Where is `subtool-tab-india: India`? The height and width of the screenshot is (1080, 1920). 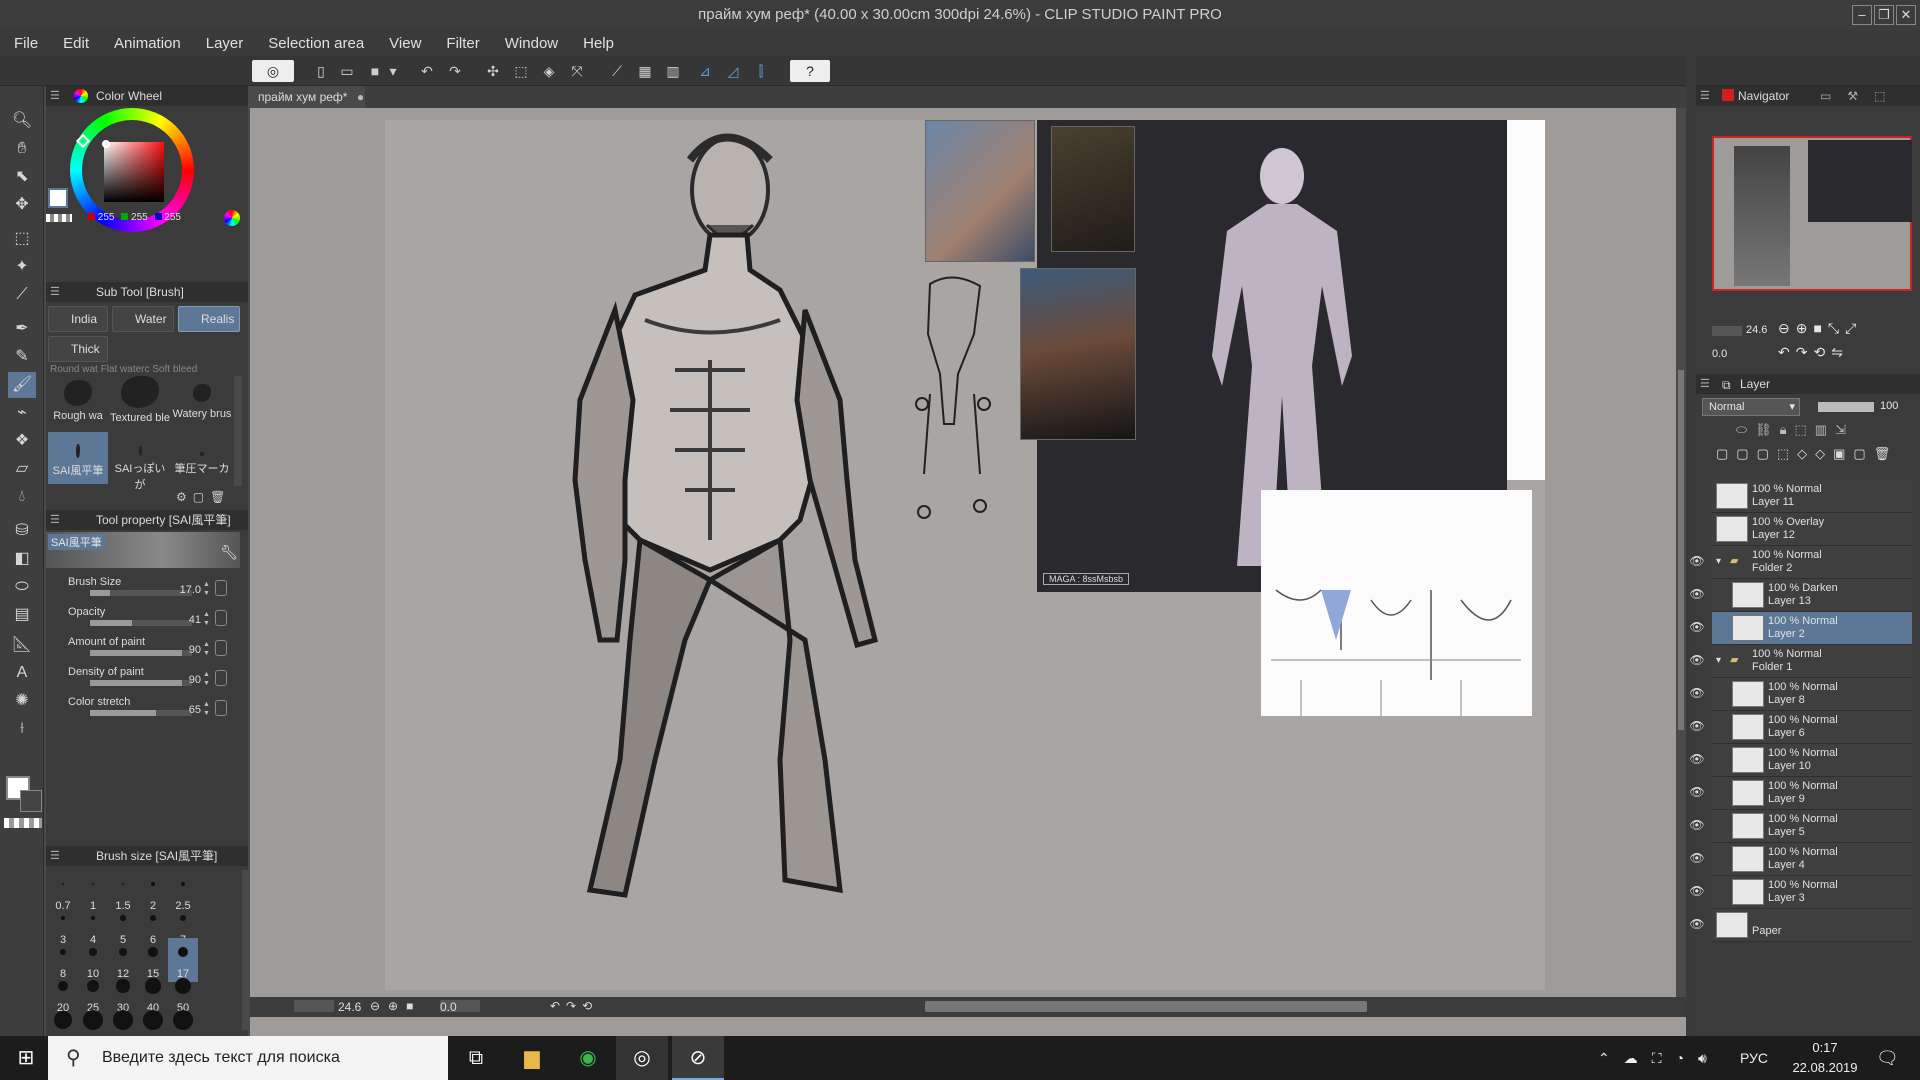
subtool-tab-india: India is located at coordinates (78, 319).